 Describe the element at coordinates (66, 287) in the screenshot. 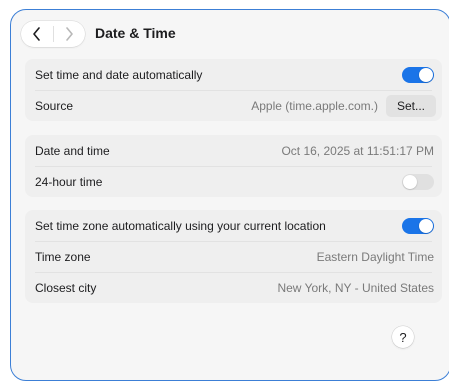

I see `closest-city-label: Closest city` at that location.